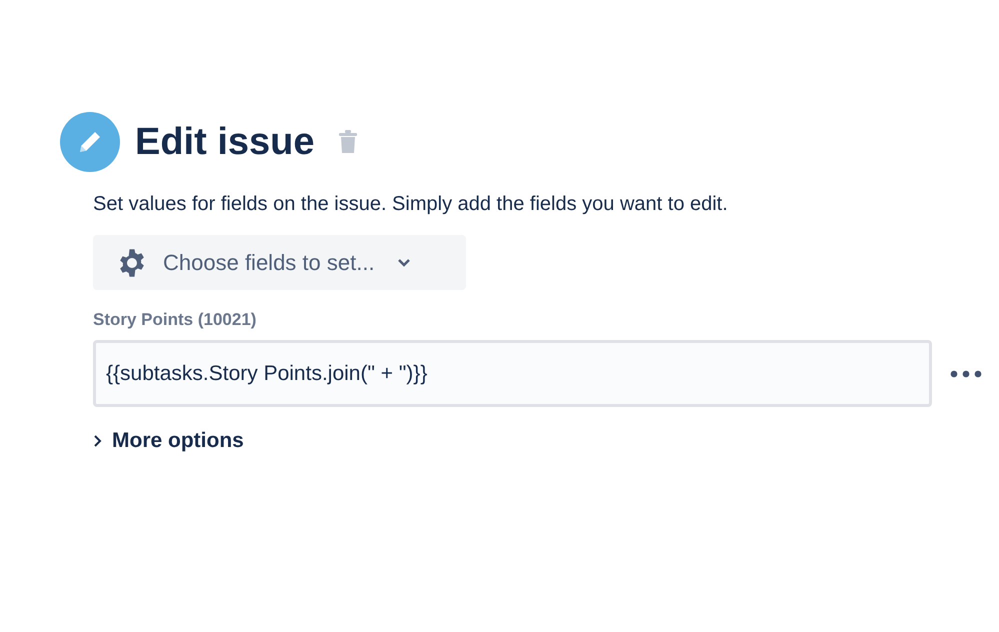 The width and height of the screenshot is (999, 632). What do you see at coordinates (403, 263) in the screenshot?
I see `chevron-down-icon` at bounding box center [403, 263].